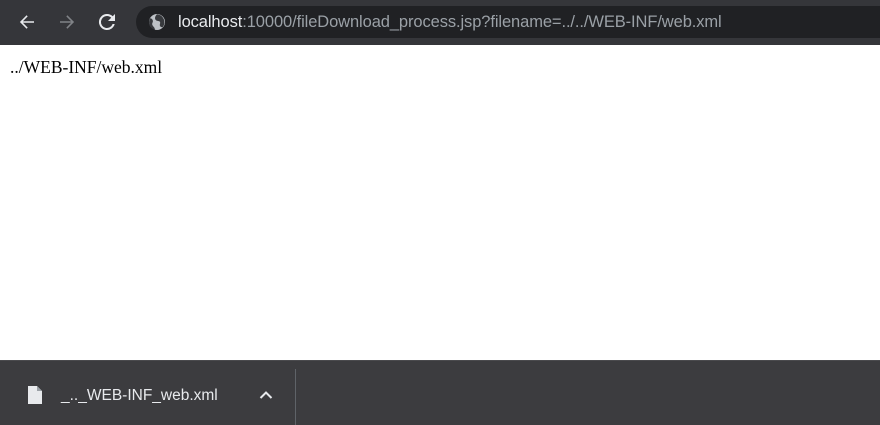  I want to click on arrow-forward-icon, so click(67, 22).